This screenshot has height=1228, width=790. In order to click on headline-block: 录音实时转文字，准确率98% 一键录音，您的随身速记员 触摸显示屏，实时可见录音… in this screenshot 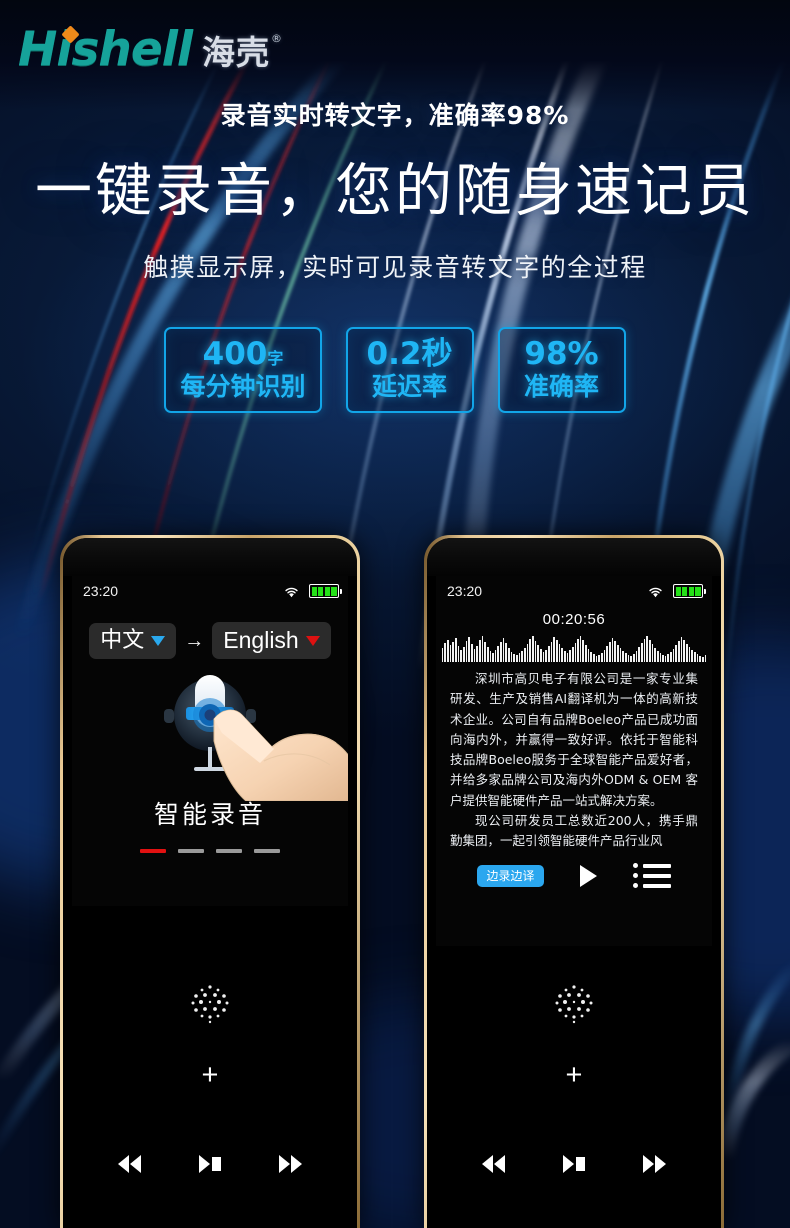, I will do `click(395, 192)`.